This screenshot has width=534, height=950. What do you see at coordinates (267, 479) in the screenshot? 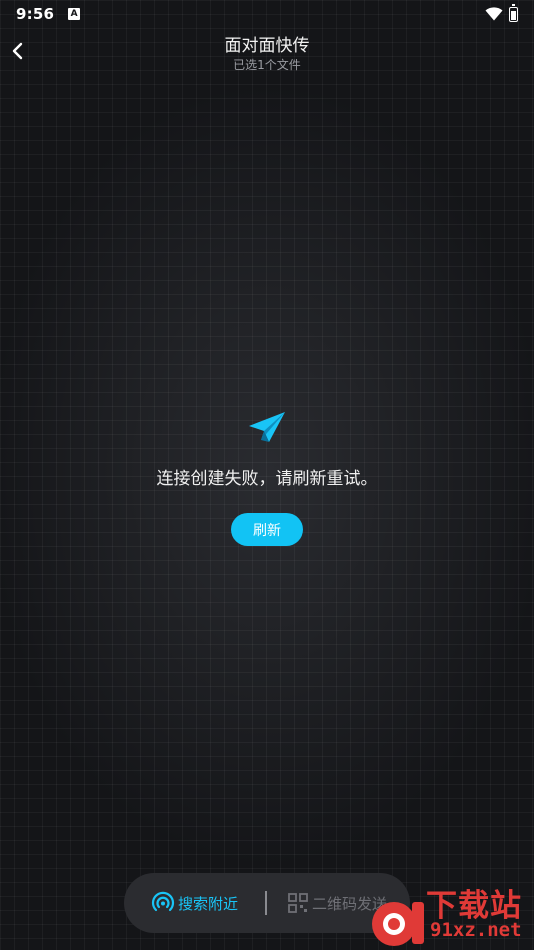
I see `error-message: 连接创建失败，请刷新重试。` at bounding box center [267, 479].